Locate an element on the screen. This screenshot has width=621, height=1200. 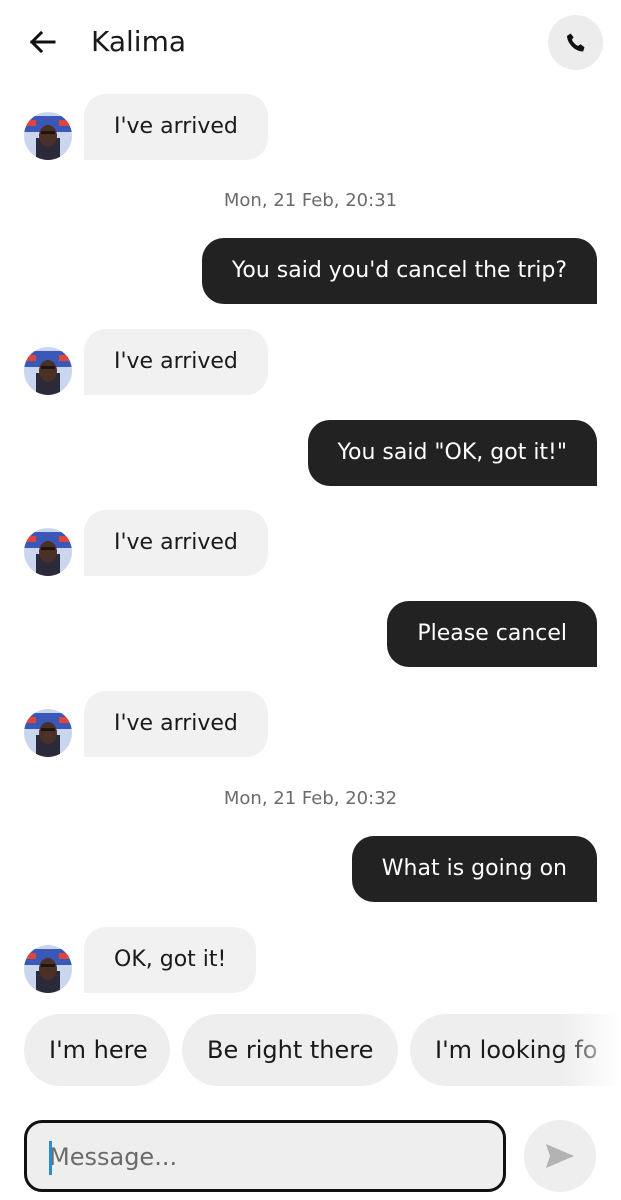
timestamp: Mon, 21 Feb, 20:32 is located at coordinates (310, 798).